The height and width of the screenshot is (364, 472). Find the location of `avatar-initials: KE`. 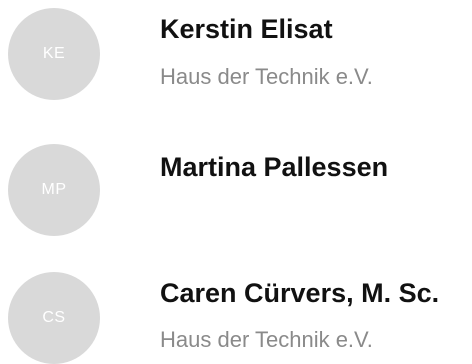

avatar-initials: KE is located at coordinates (54, 53).